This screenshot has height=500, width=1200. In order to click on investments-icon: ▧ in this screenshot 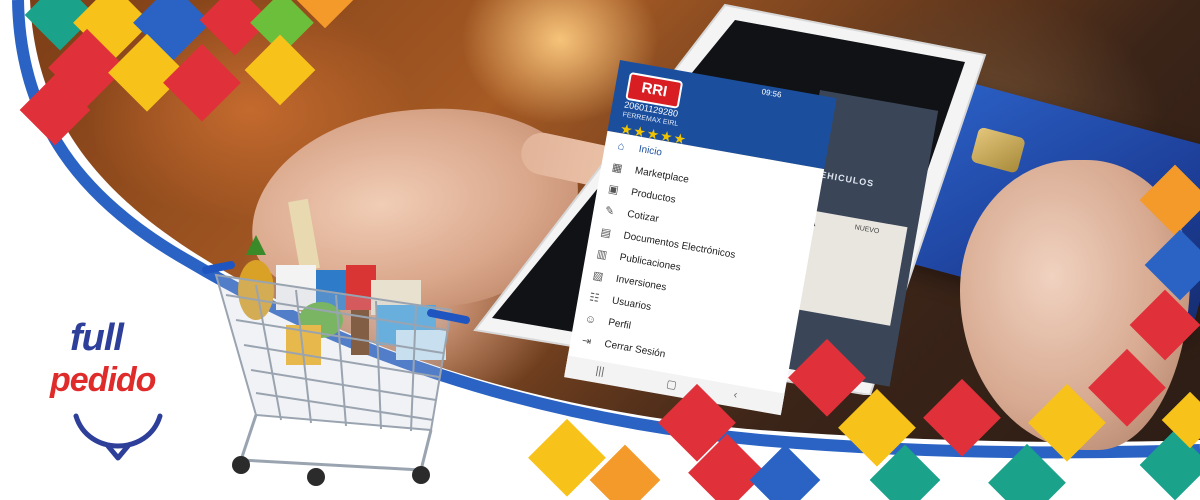, I will do `click(598, 276)`.